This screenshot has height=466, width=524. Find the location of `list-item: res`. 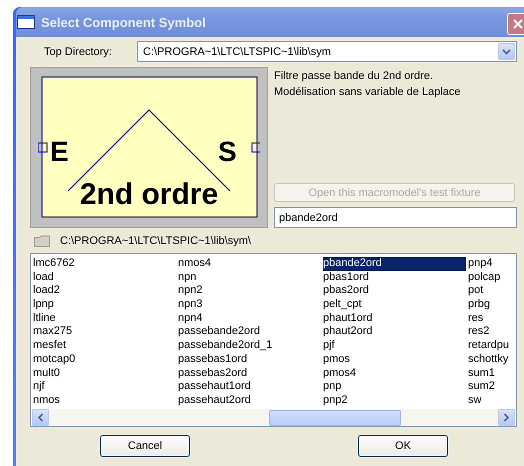

list-item: res is located at coordinates (476, 319).